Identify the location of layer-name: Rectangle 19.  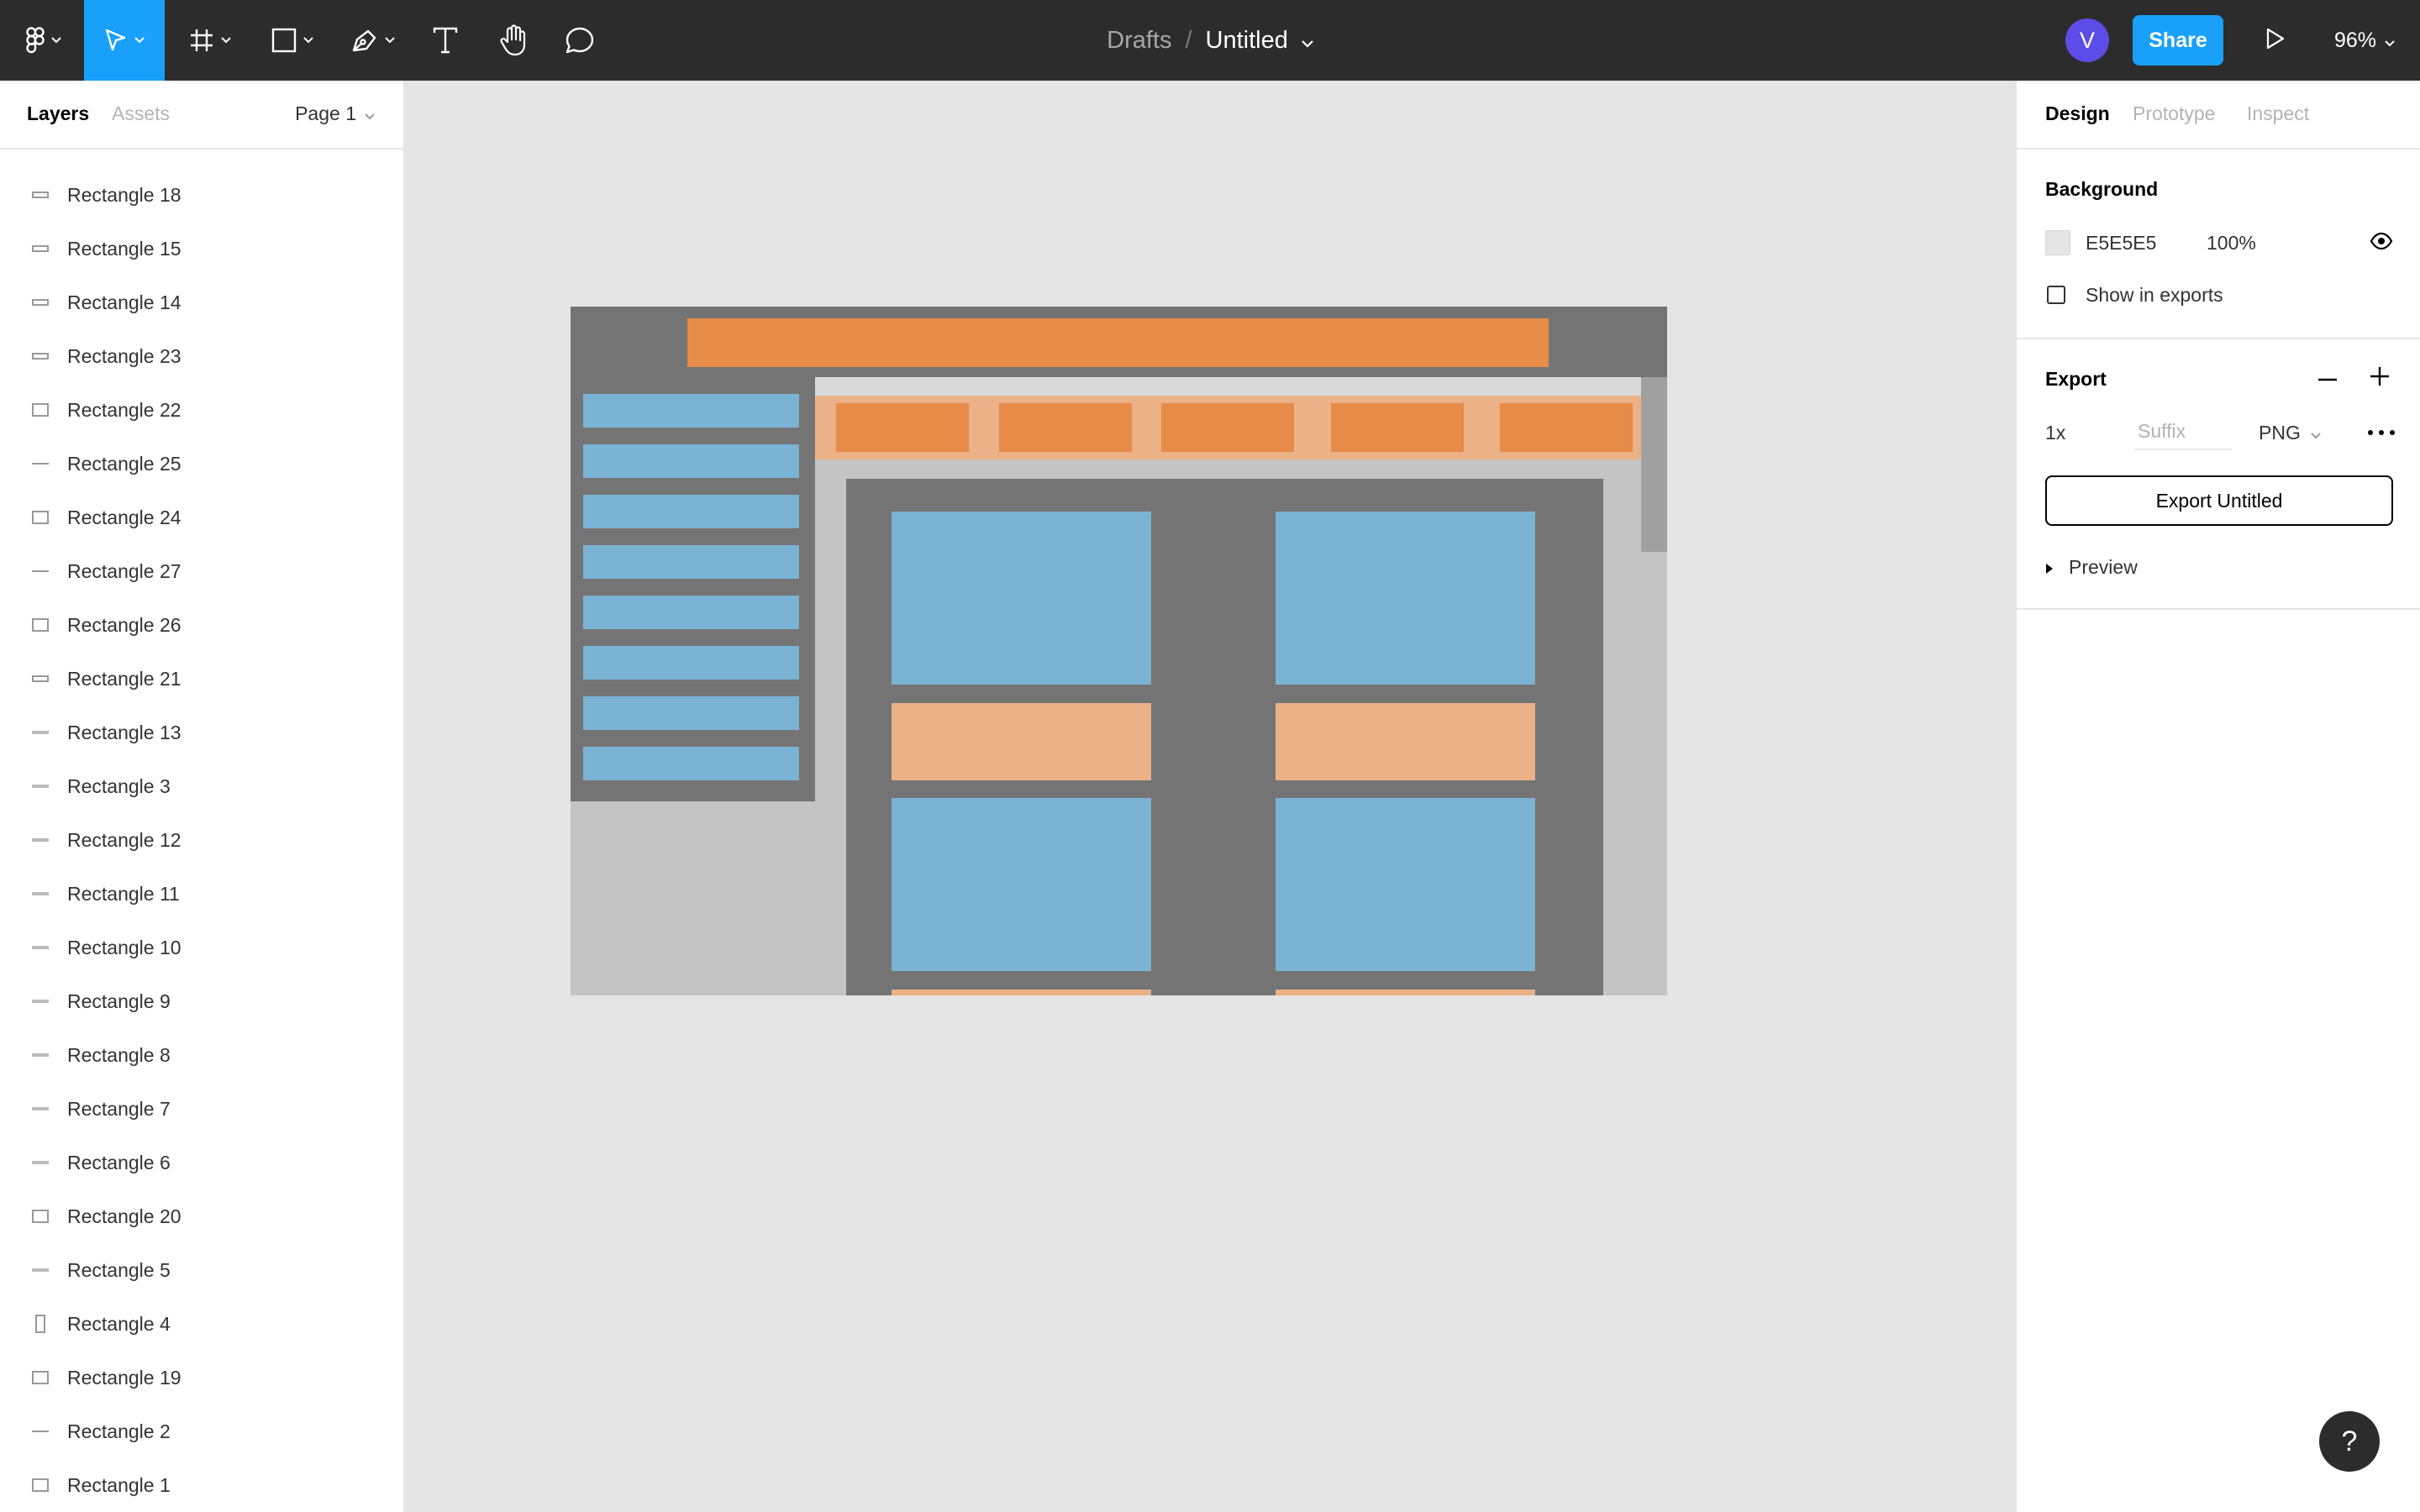
(124, 1377).